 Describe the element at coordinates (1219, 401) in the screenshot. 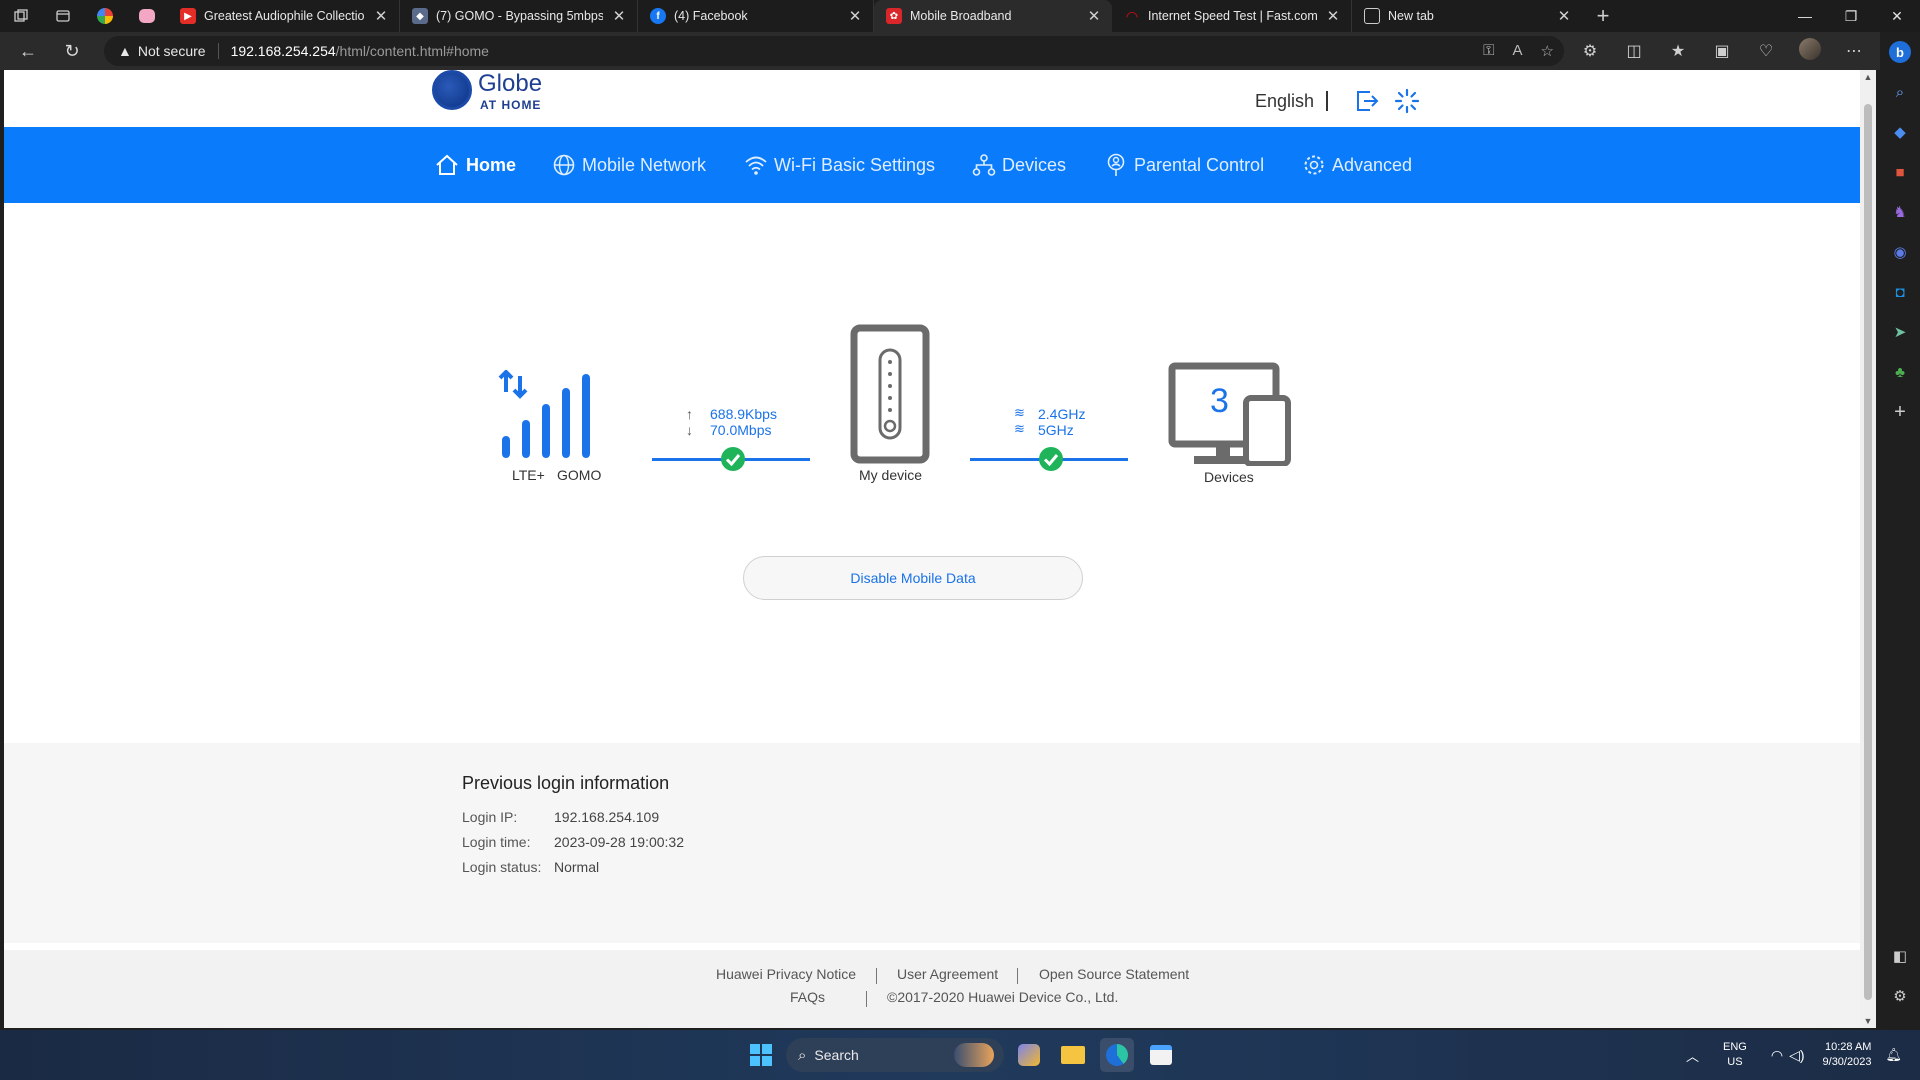

I see `device-count: 3` at that location.